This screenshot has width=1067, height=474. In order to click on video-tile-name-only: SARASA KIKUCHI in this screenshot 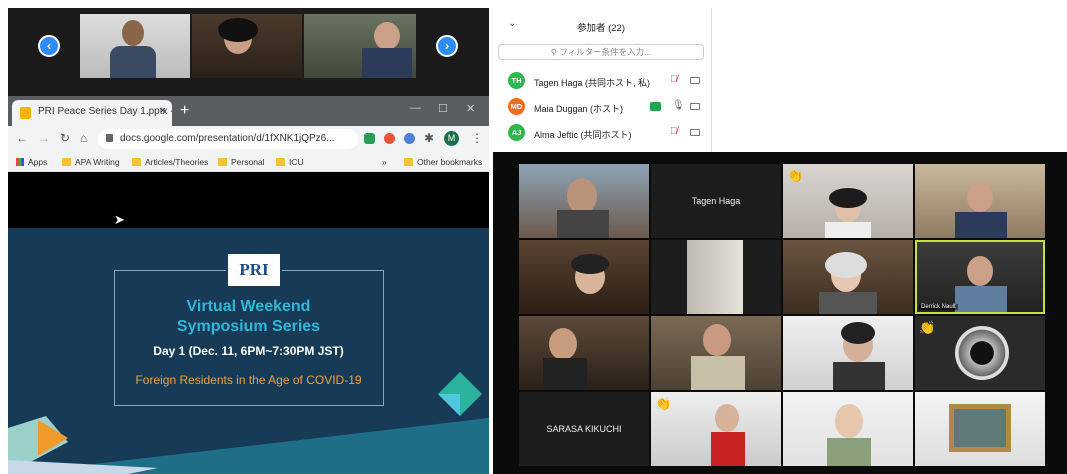, I will do `click(584, 429)`.